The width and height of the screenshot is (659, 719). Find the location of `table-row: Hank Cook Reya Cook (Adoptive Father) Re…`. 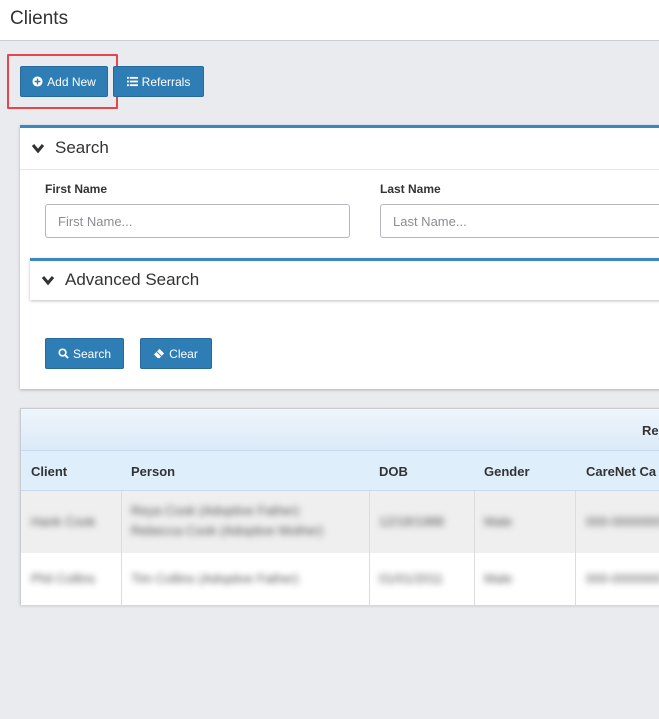

table-row: Hank Cook Reya Cook (Adoptive Father) Re… is located at coordinates (340, 522).